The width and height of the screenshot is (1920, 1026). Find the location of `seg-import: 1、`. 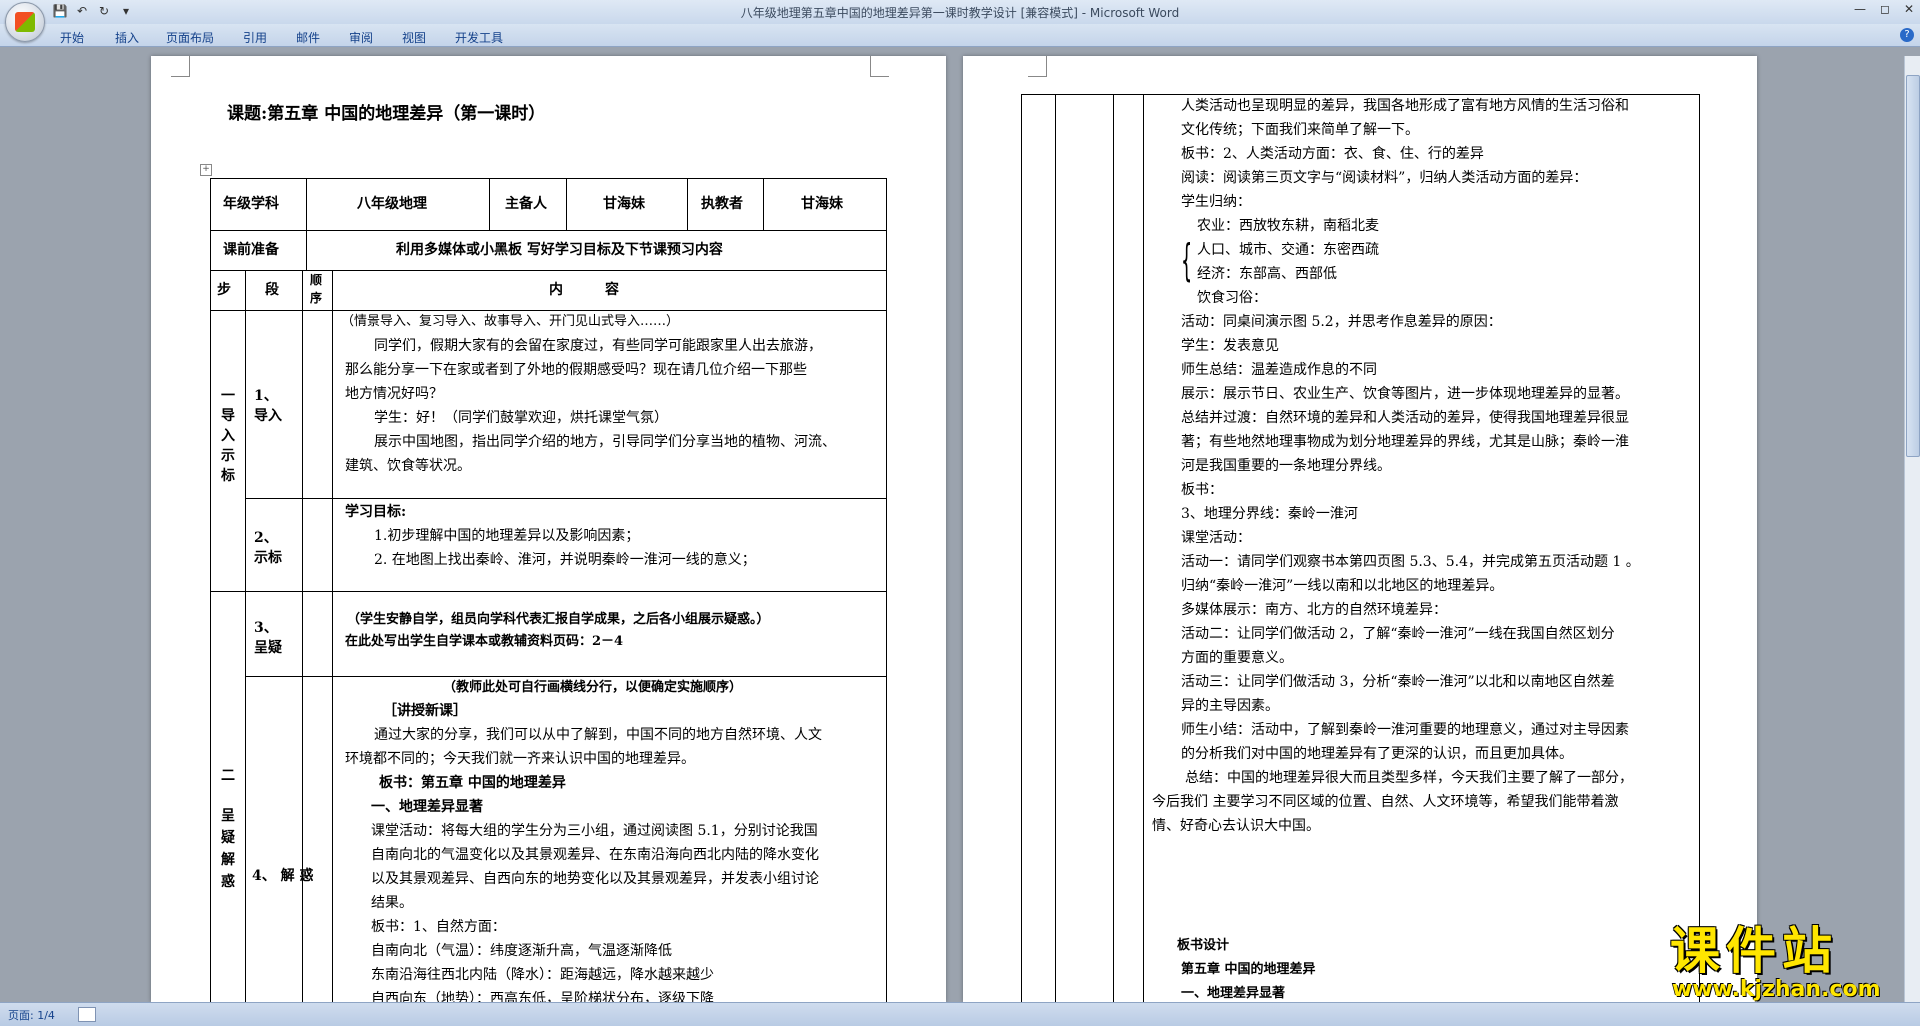

seg-import: 1、 is located at coordinates (266, 396).